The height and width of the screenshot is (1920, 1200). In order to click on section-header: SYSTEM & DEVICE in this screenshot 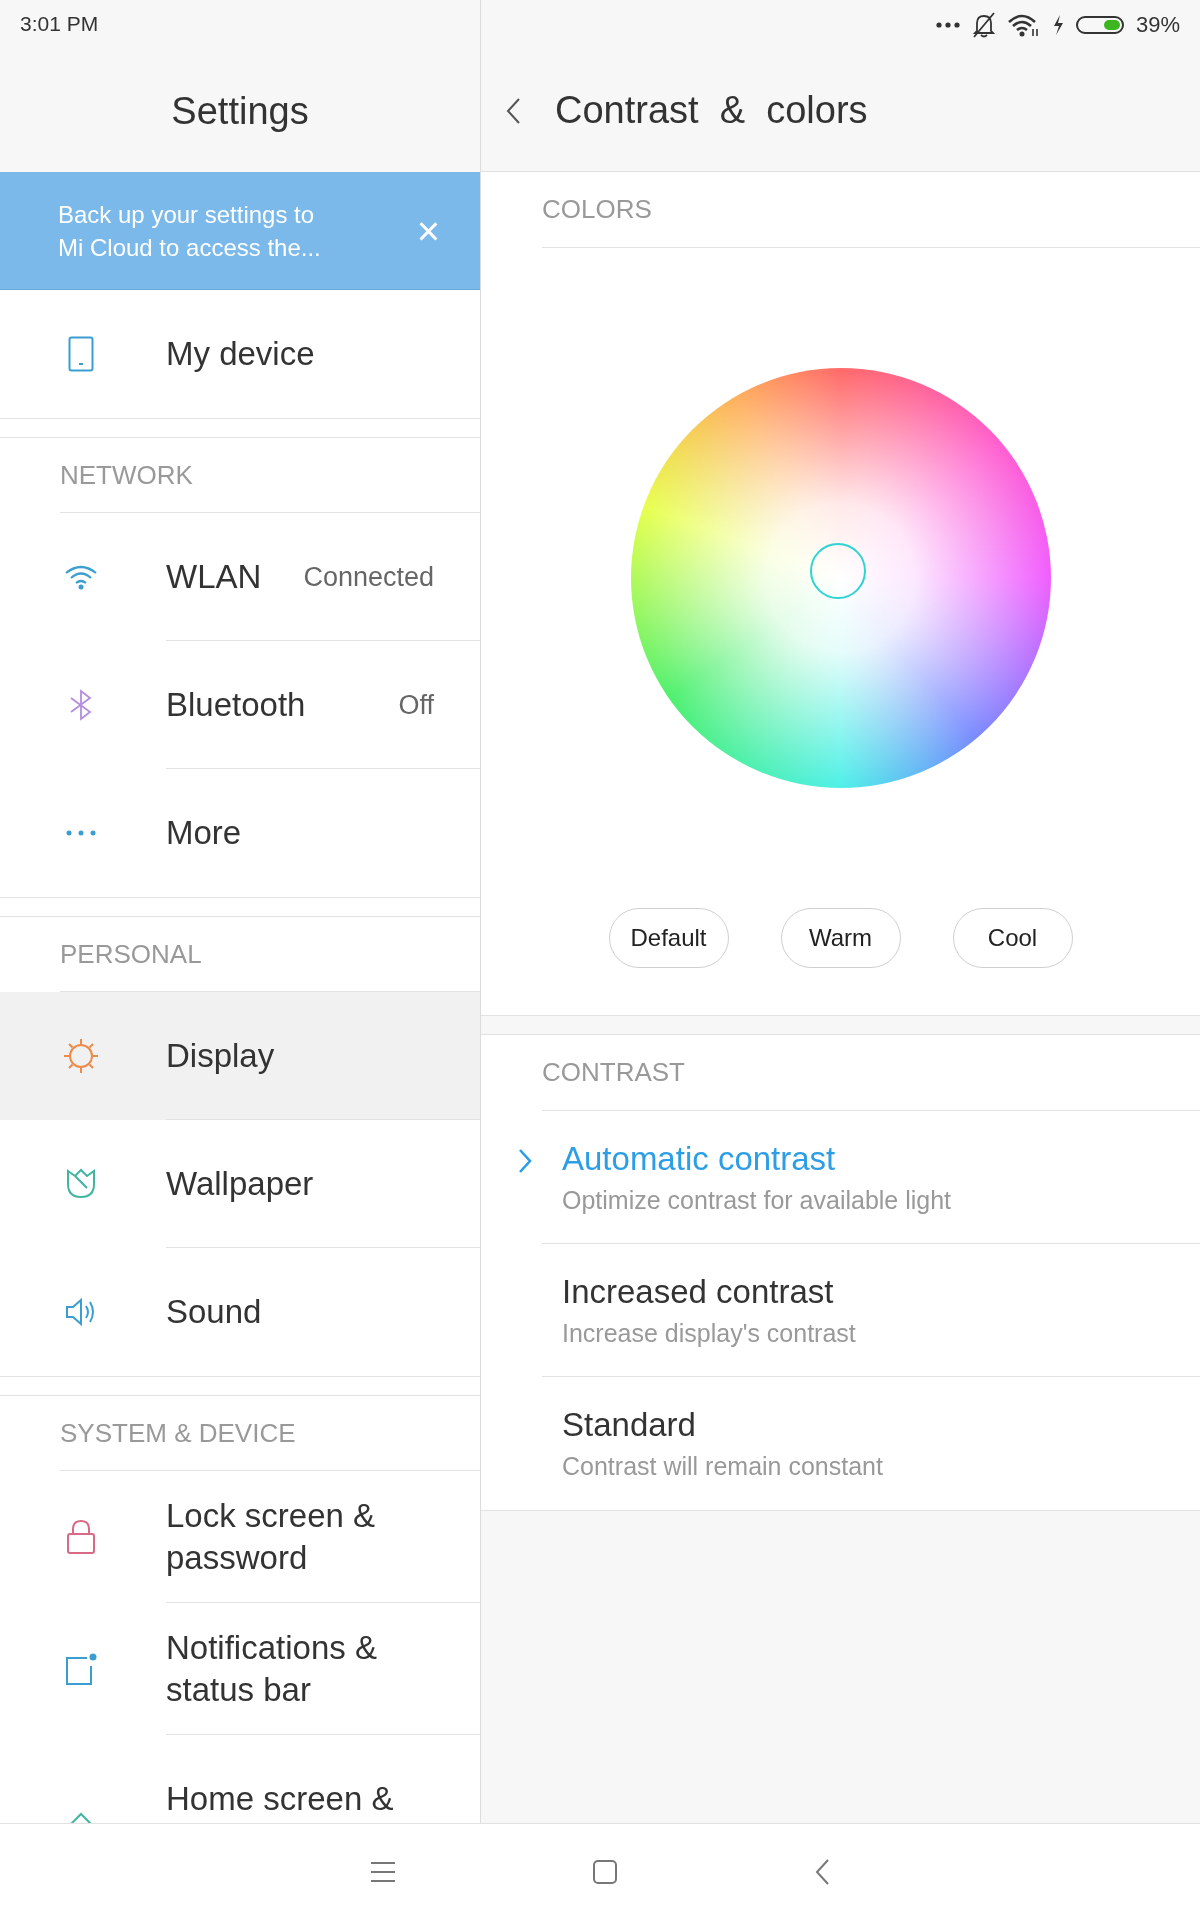, I will do `click(270, 1433)`.